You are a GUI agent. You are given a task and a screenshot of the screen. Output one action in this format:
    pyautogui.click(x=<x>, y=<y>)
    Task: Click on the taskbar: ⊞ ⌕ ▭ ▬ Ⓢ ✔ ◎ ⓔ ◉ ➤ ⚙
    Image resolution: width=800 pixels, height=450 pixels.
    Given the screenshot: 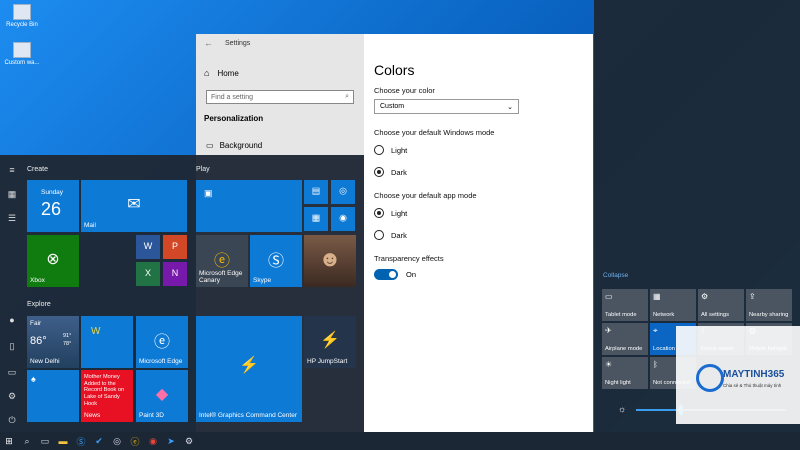 What is the action you would take?
    pyautogui.click(x=400, y=441)
    